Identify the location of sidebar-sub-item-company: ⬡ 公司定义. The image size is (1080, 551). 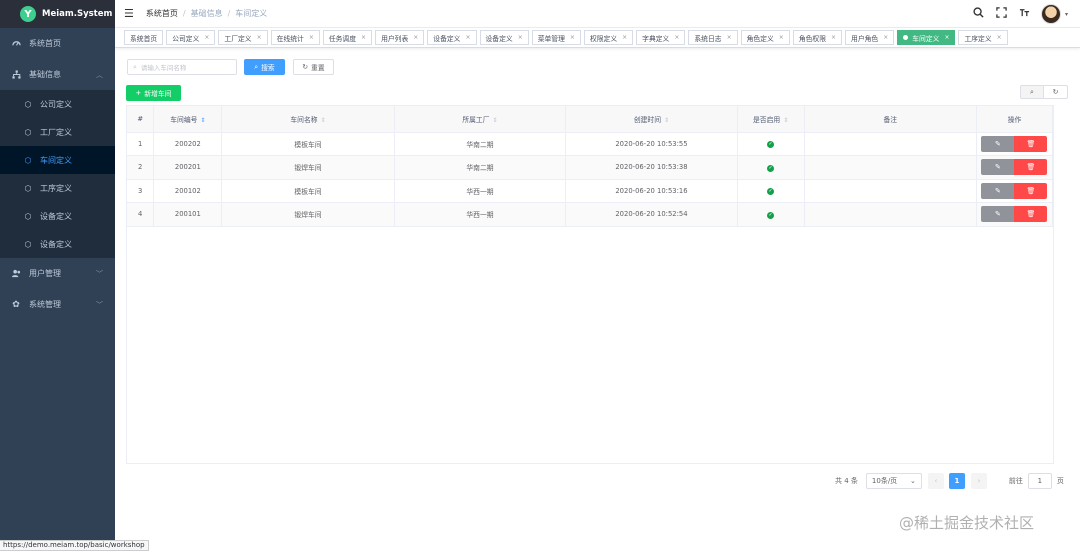
(57, 104).